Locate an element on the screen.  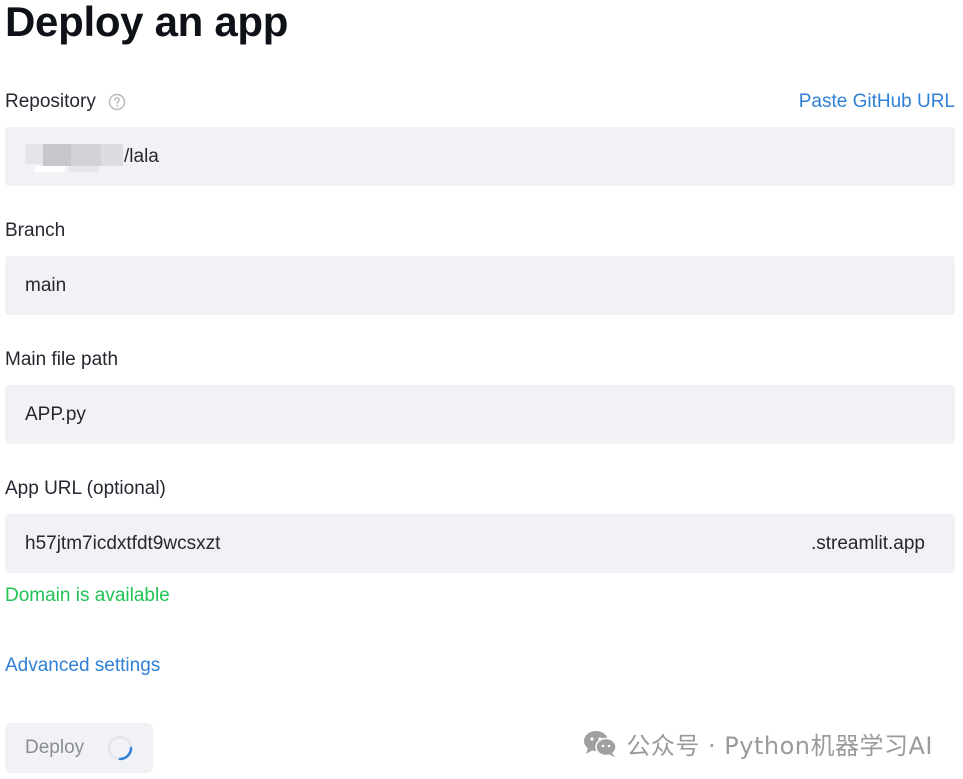
branch-value: main is located at coordinates (46, 285).